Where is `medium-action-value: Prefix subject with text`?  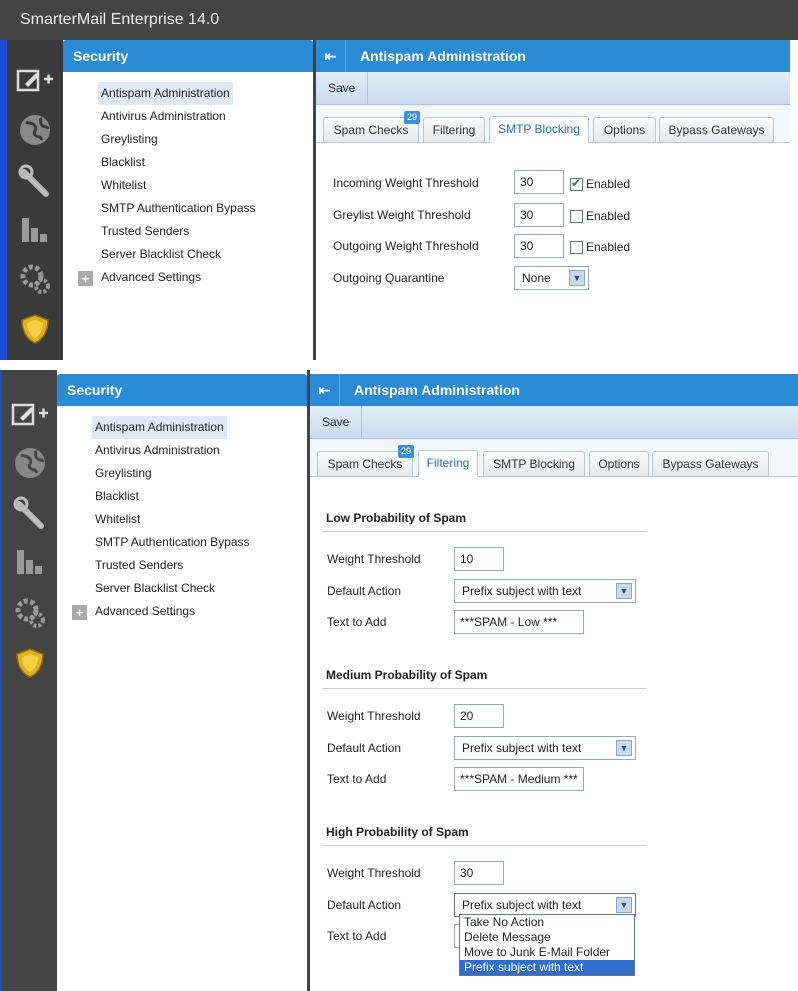 medium-action-value: Prefix subject with text is located at coordinates (522, 748).